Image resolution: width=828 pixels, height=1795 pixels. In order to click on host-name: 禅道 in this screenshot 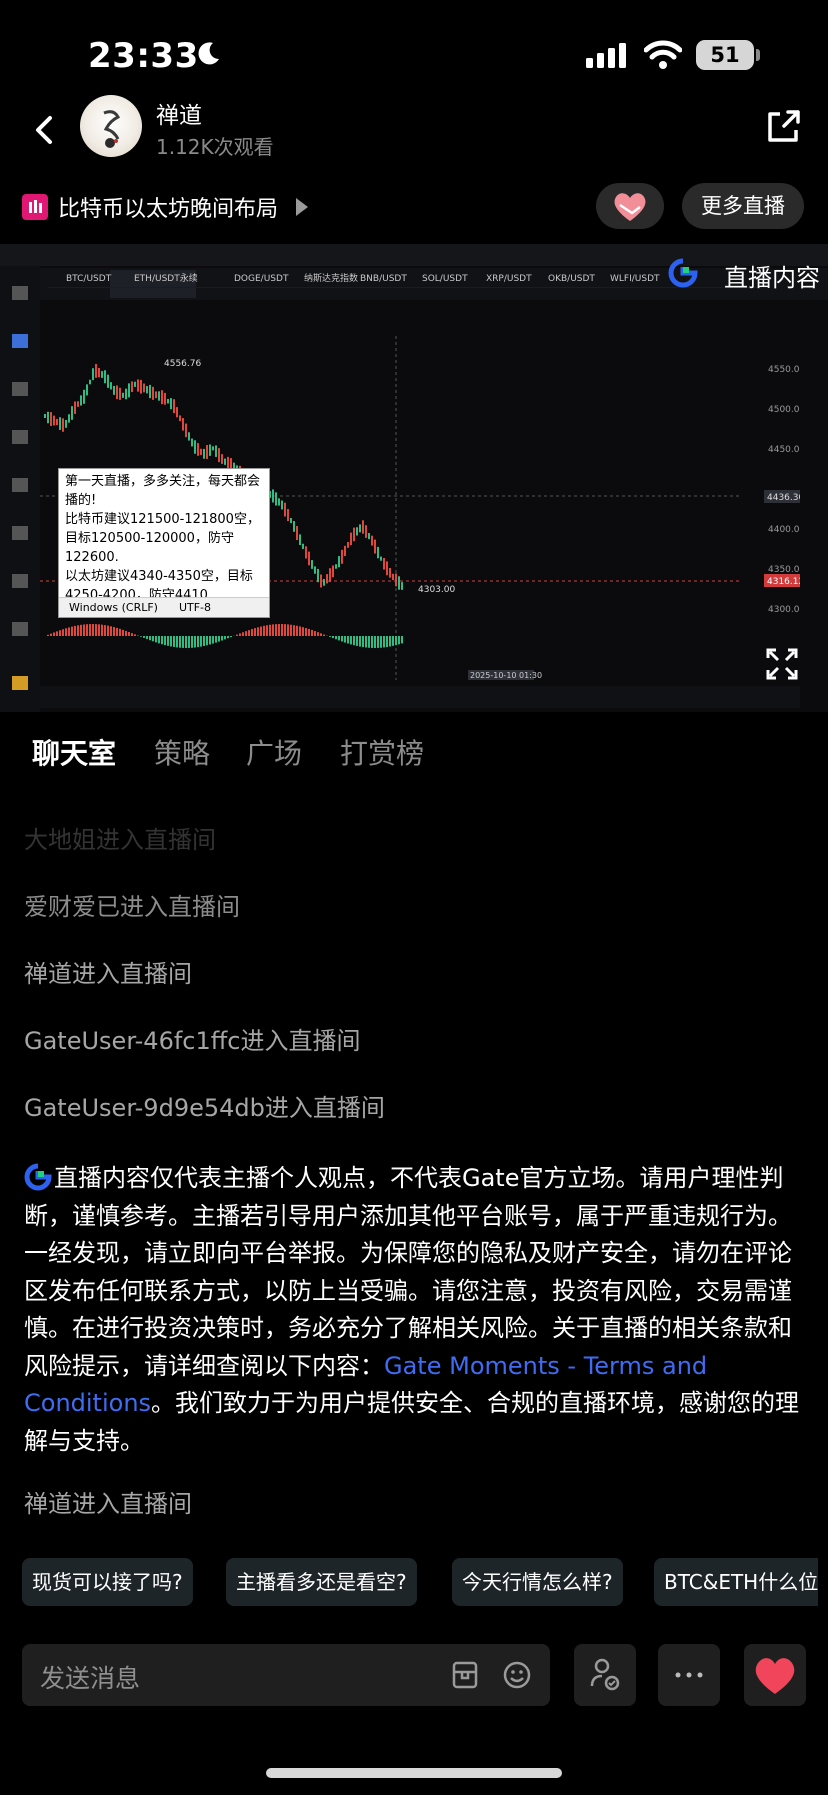, I will do `click(179, 113)`.